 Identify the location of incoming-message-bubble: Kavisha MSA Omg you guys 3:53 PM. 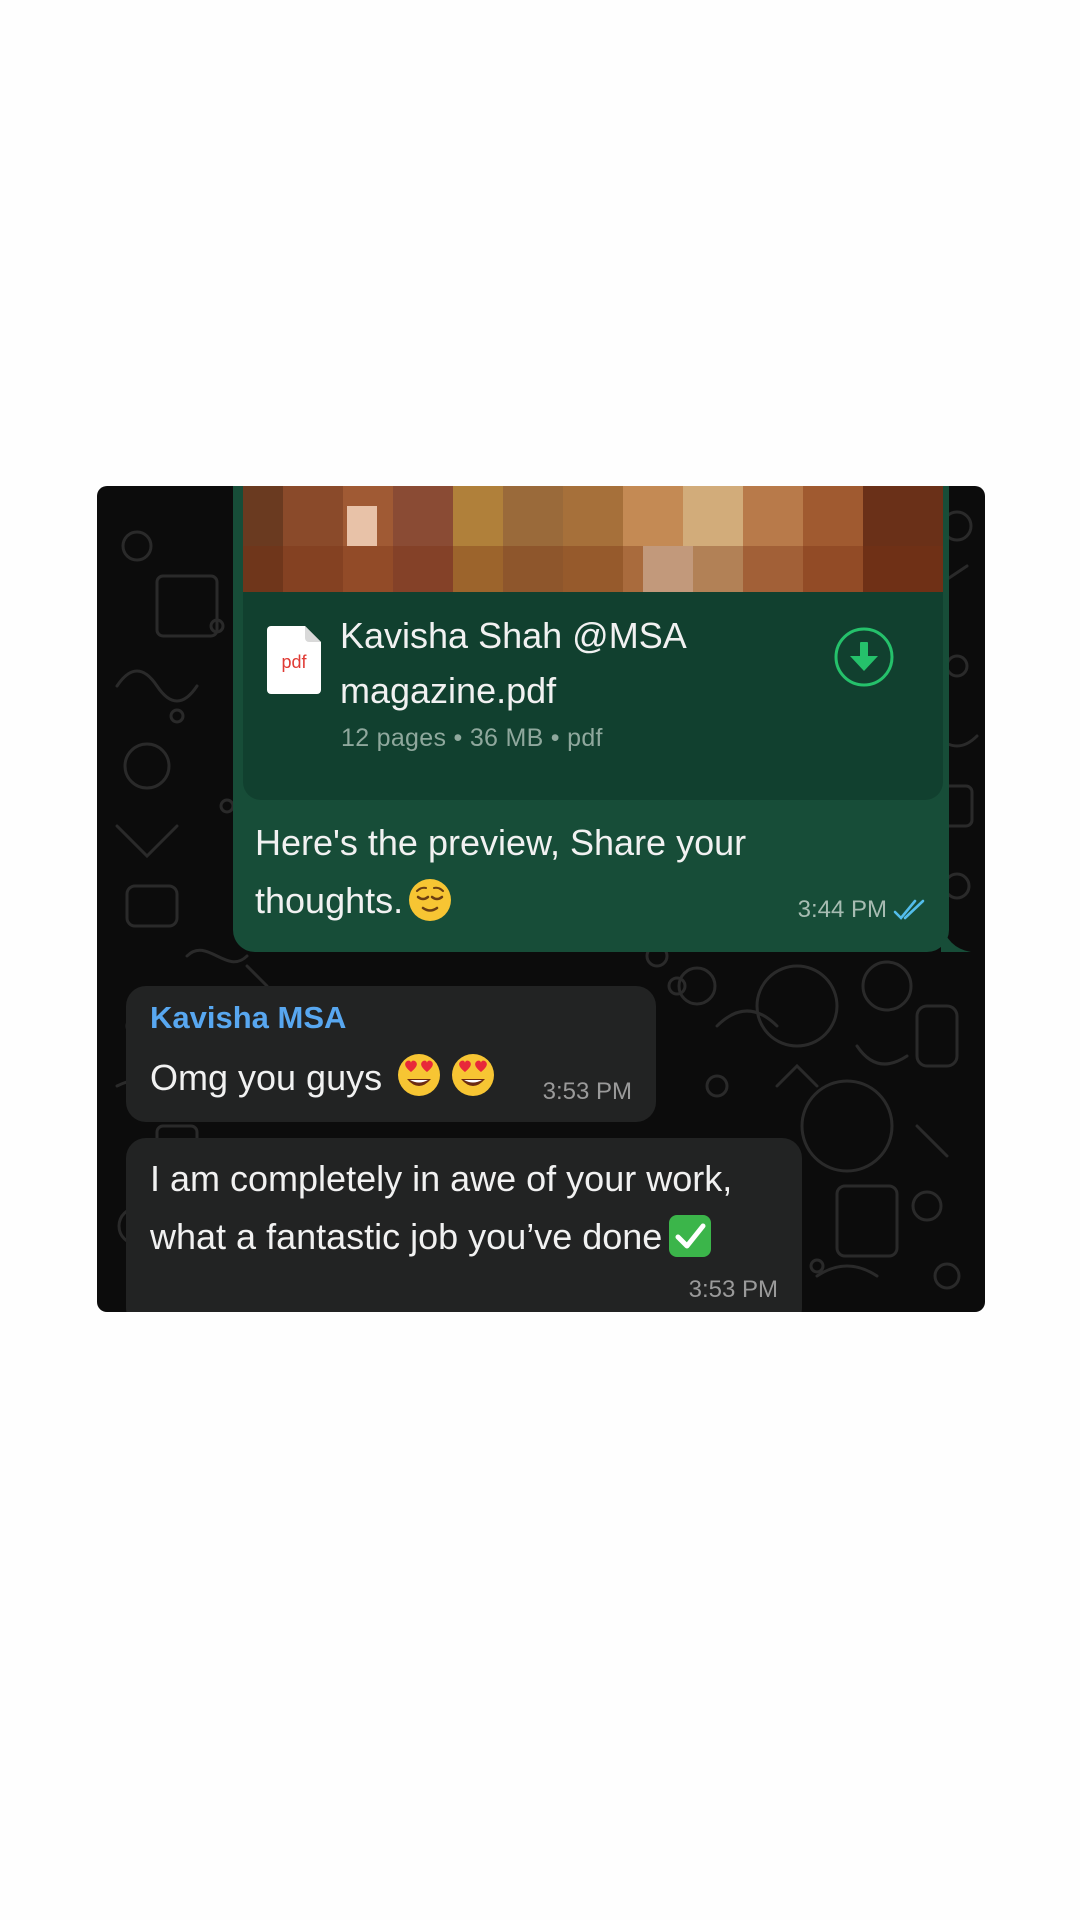
(391, 1054).